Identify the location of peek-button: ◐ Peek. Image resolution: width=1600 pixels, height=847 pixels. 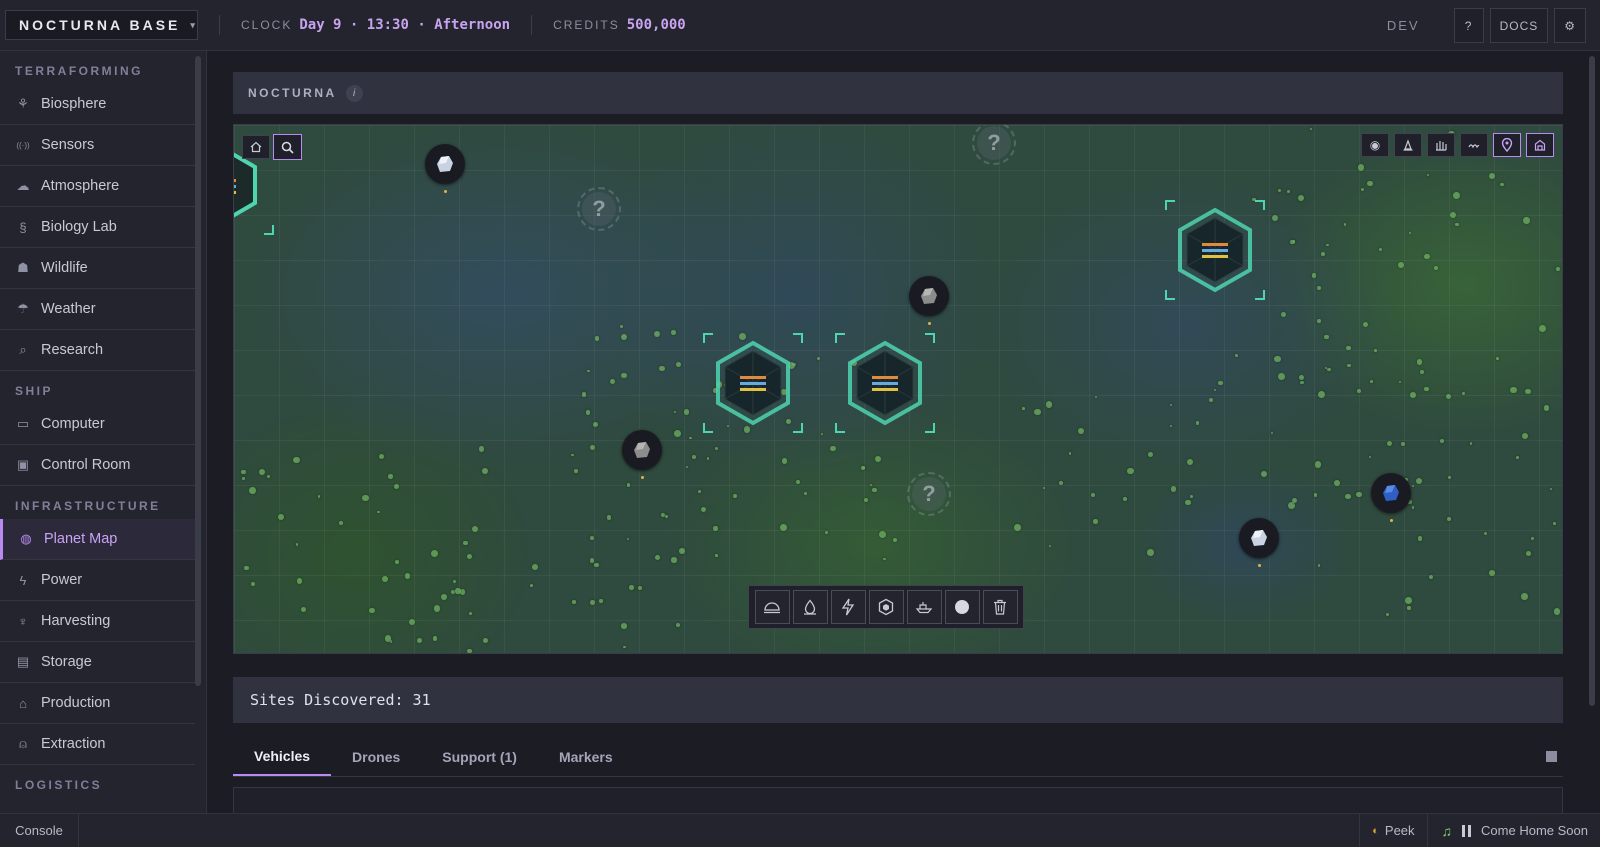
(1392, 830).